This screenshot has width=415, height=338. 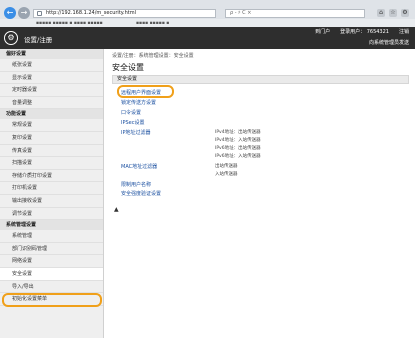 What do you see at coordinates (238, 140) in the screenshot?
I see `ip-filter-value: IPv4地址：入站传送器` at bounding box center [238, 140].